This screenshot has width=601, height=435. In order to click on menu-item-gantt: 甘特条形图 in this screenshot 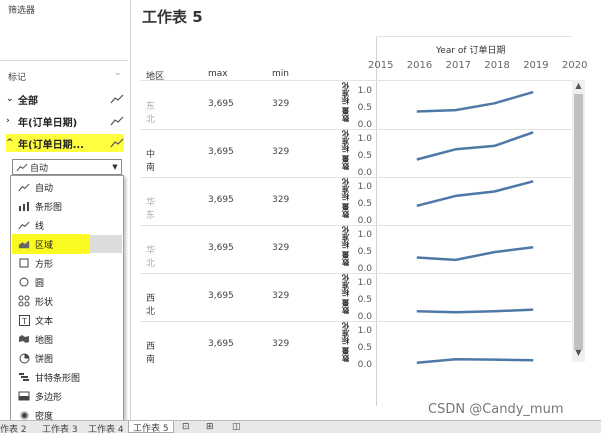, I will do `click(67, 377)`.